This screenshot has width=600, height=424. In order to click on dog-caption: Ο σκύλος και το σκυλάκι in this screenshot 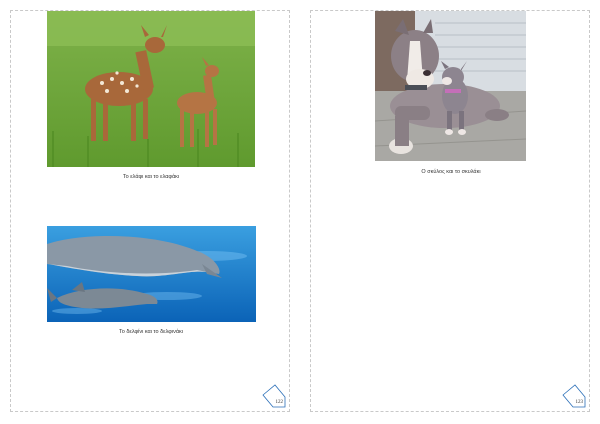, I will do `click(451, 172)`.